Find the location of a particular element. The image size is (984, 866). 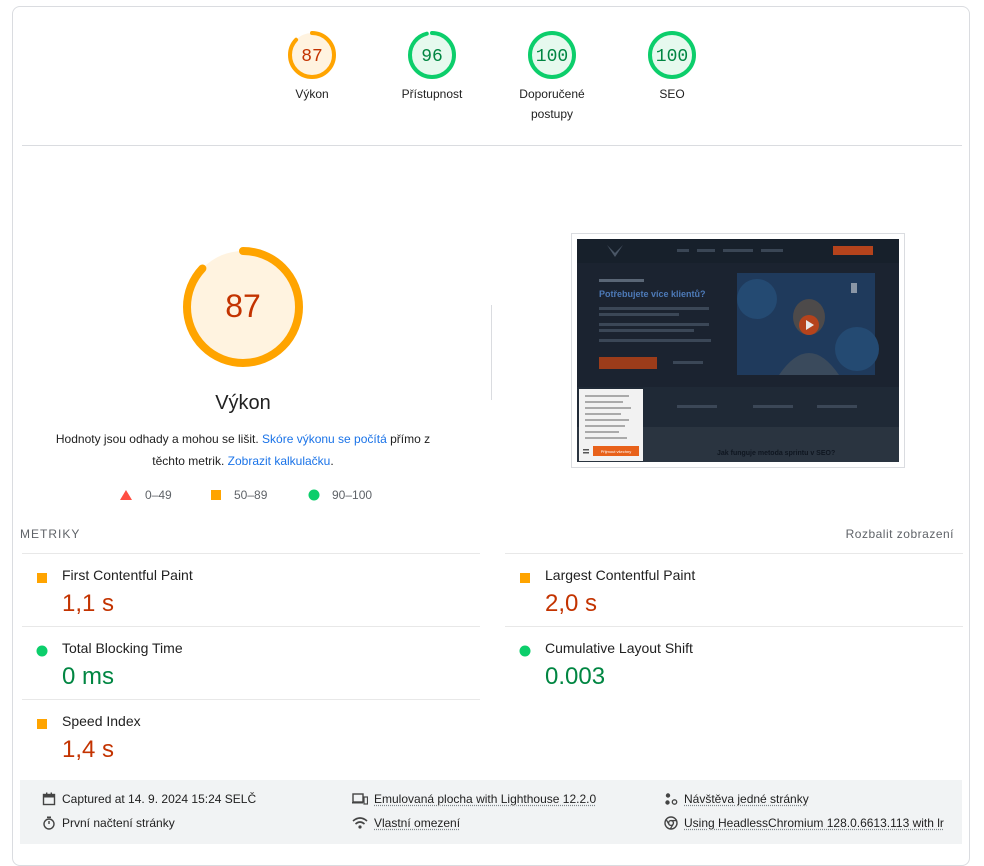

category-gauge-ring: 96 is located at coordinates (432, 55).